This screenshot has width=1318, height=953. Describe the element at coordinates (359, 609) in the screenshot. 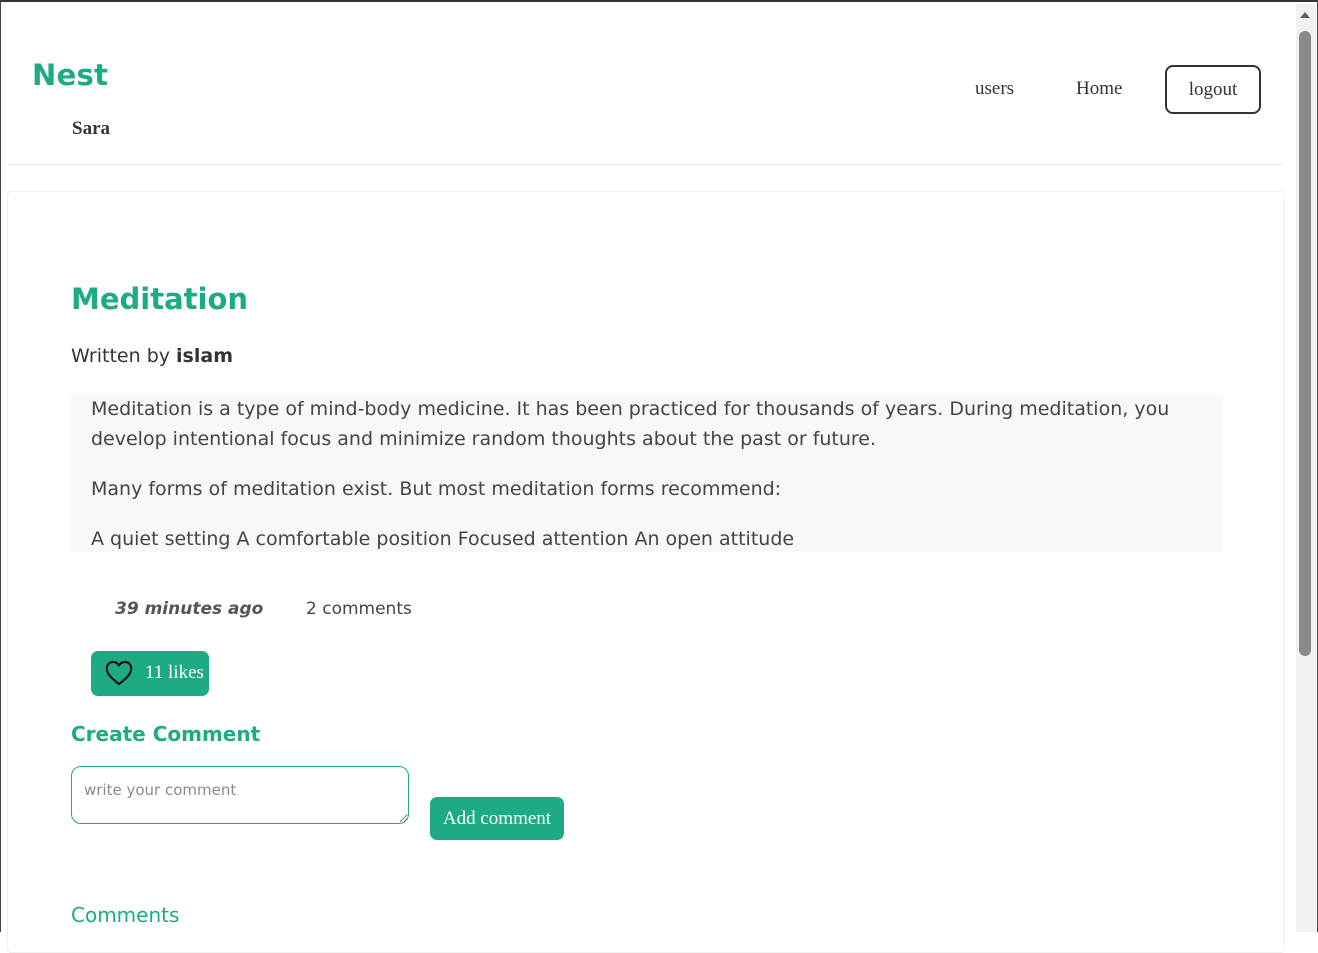

I see `comments-count: 2 comments` at that location.